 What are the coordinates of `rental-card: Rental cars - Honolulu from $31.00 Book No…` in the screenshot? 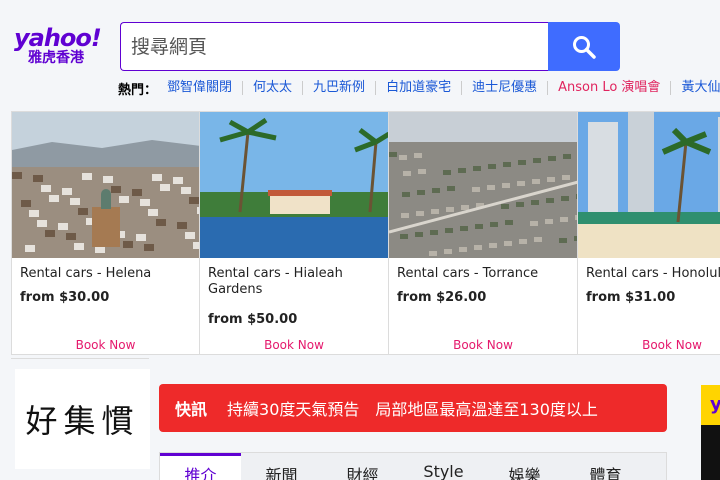 It's located at (649, 233).